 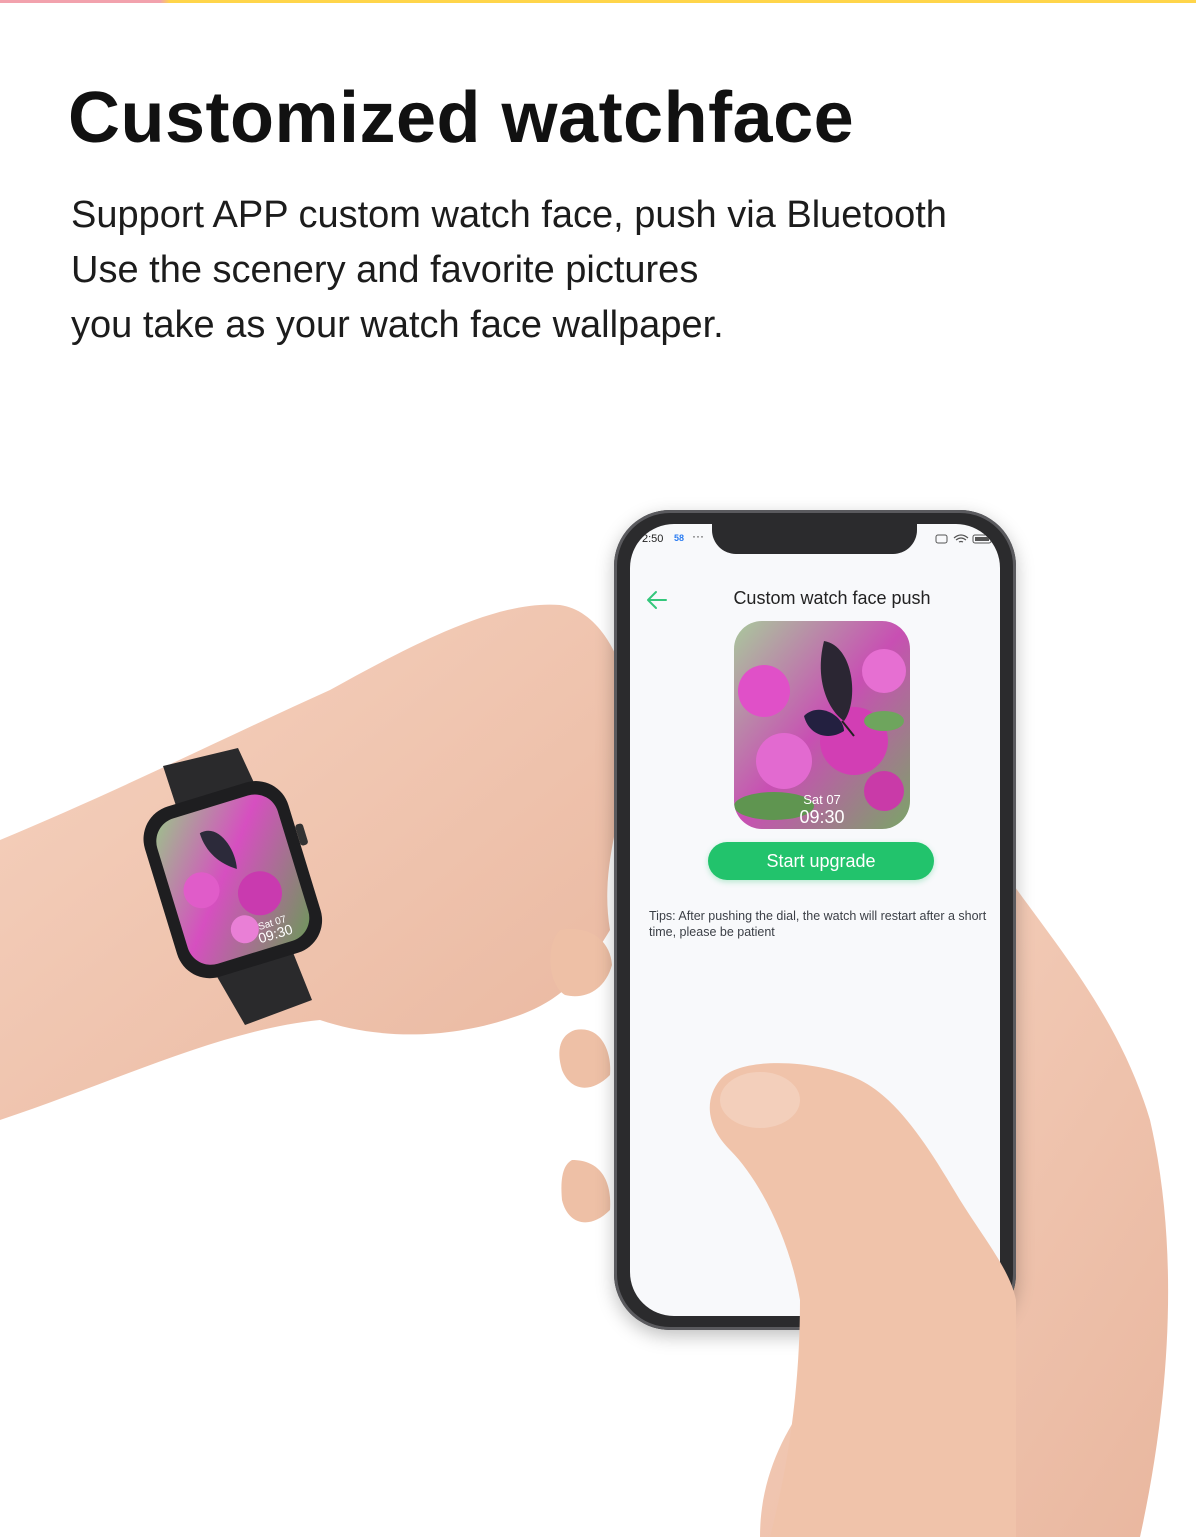 What do you see at coordinates (941, 539) in the screenshot?
I see `close-box-icon` at bounding box center [941, 539].